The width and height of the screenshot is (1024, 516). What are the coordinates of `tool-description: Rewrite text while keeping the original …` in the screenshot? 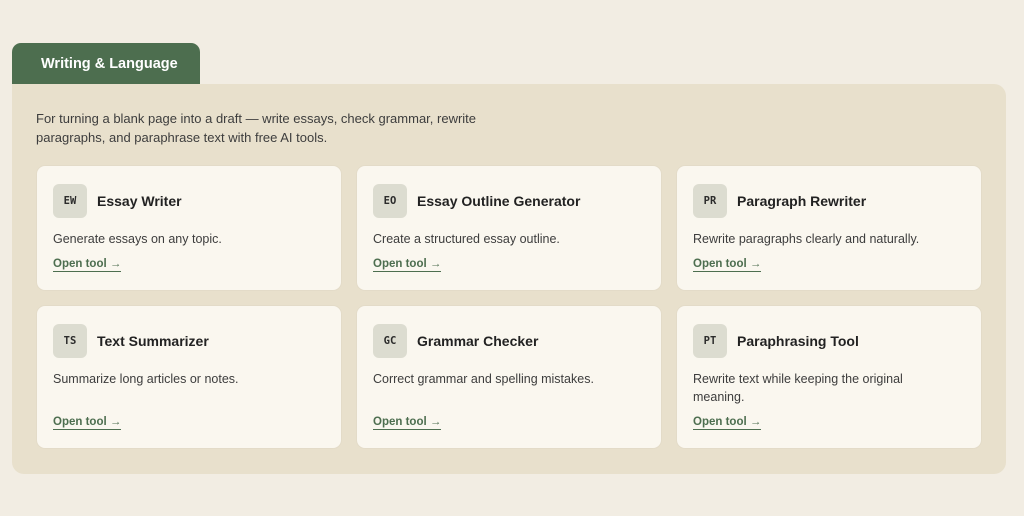 It's located at (798, 388).